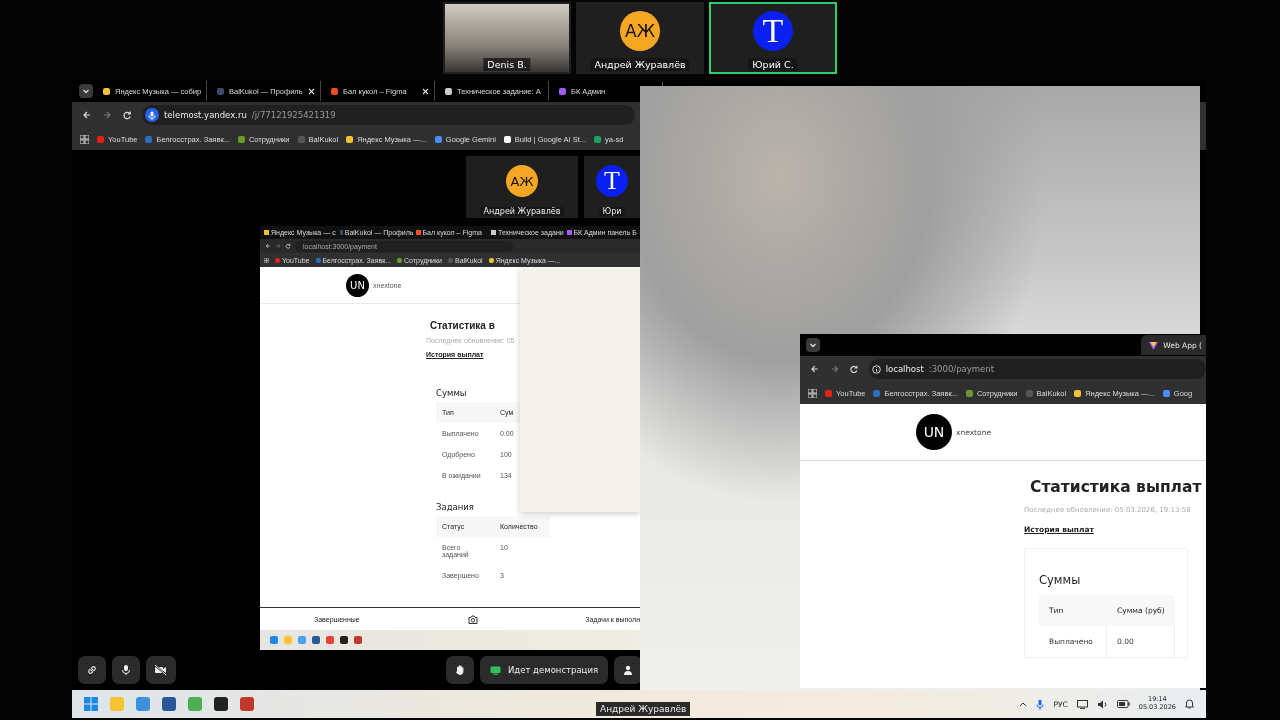 This screenshot has height=720, width=1280. I want to click on camera-off-icon, so click(161, 670).